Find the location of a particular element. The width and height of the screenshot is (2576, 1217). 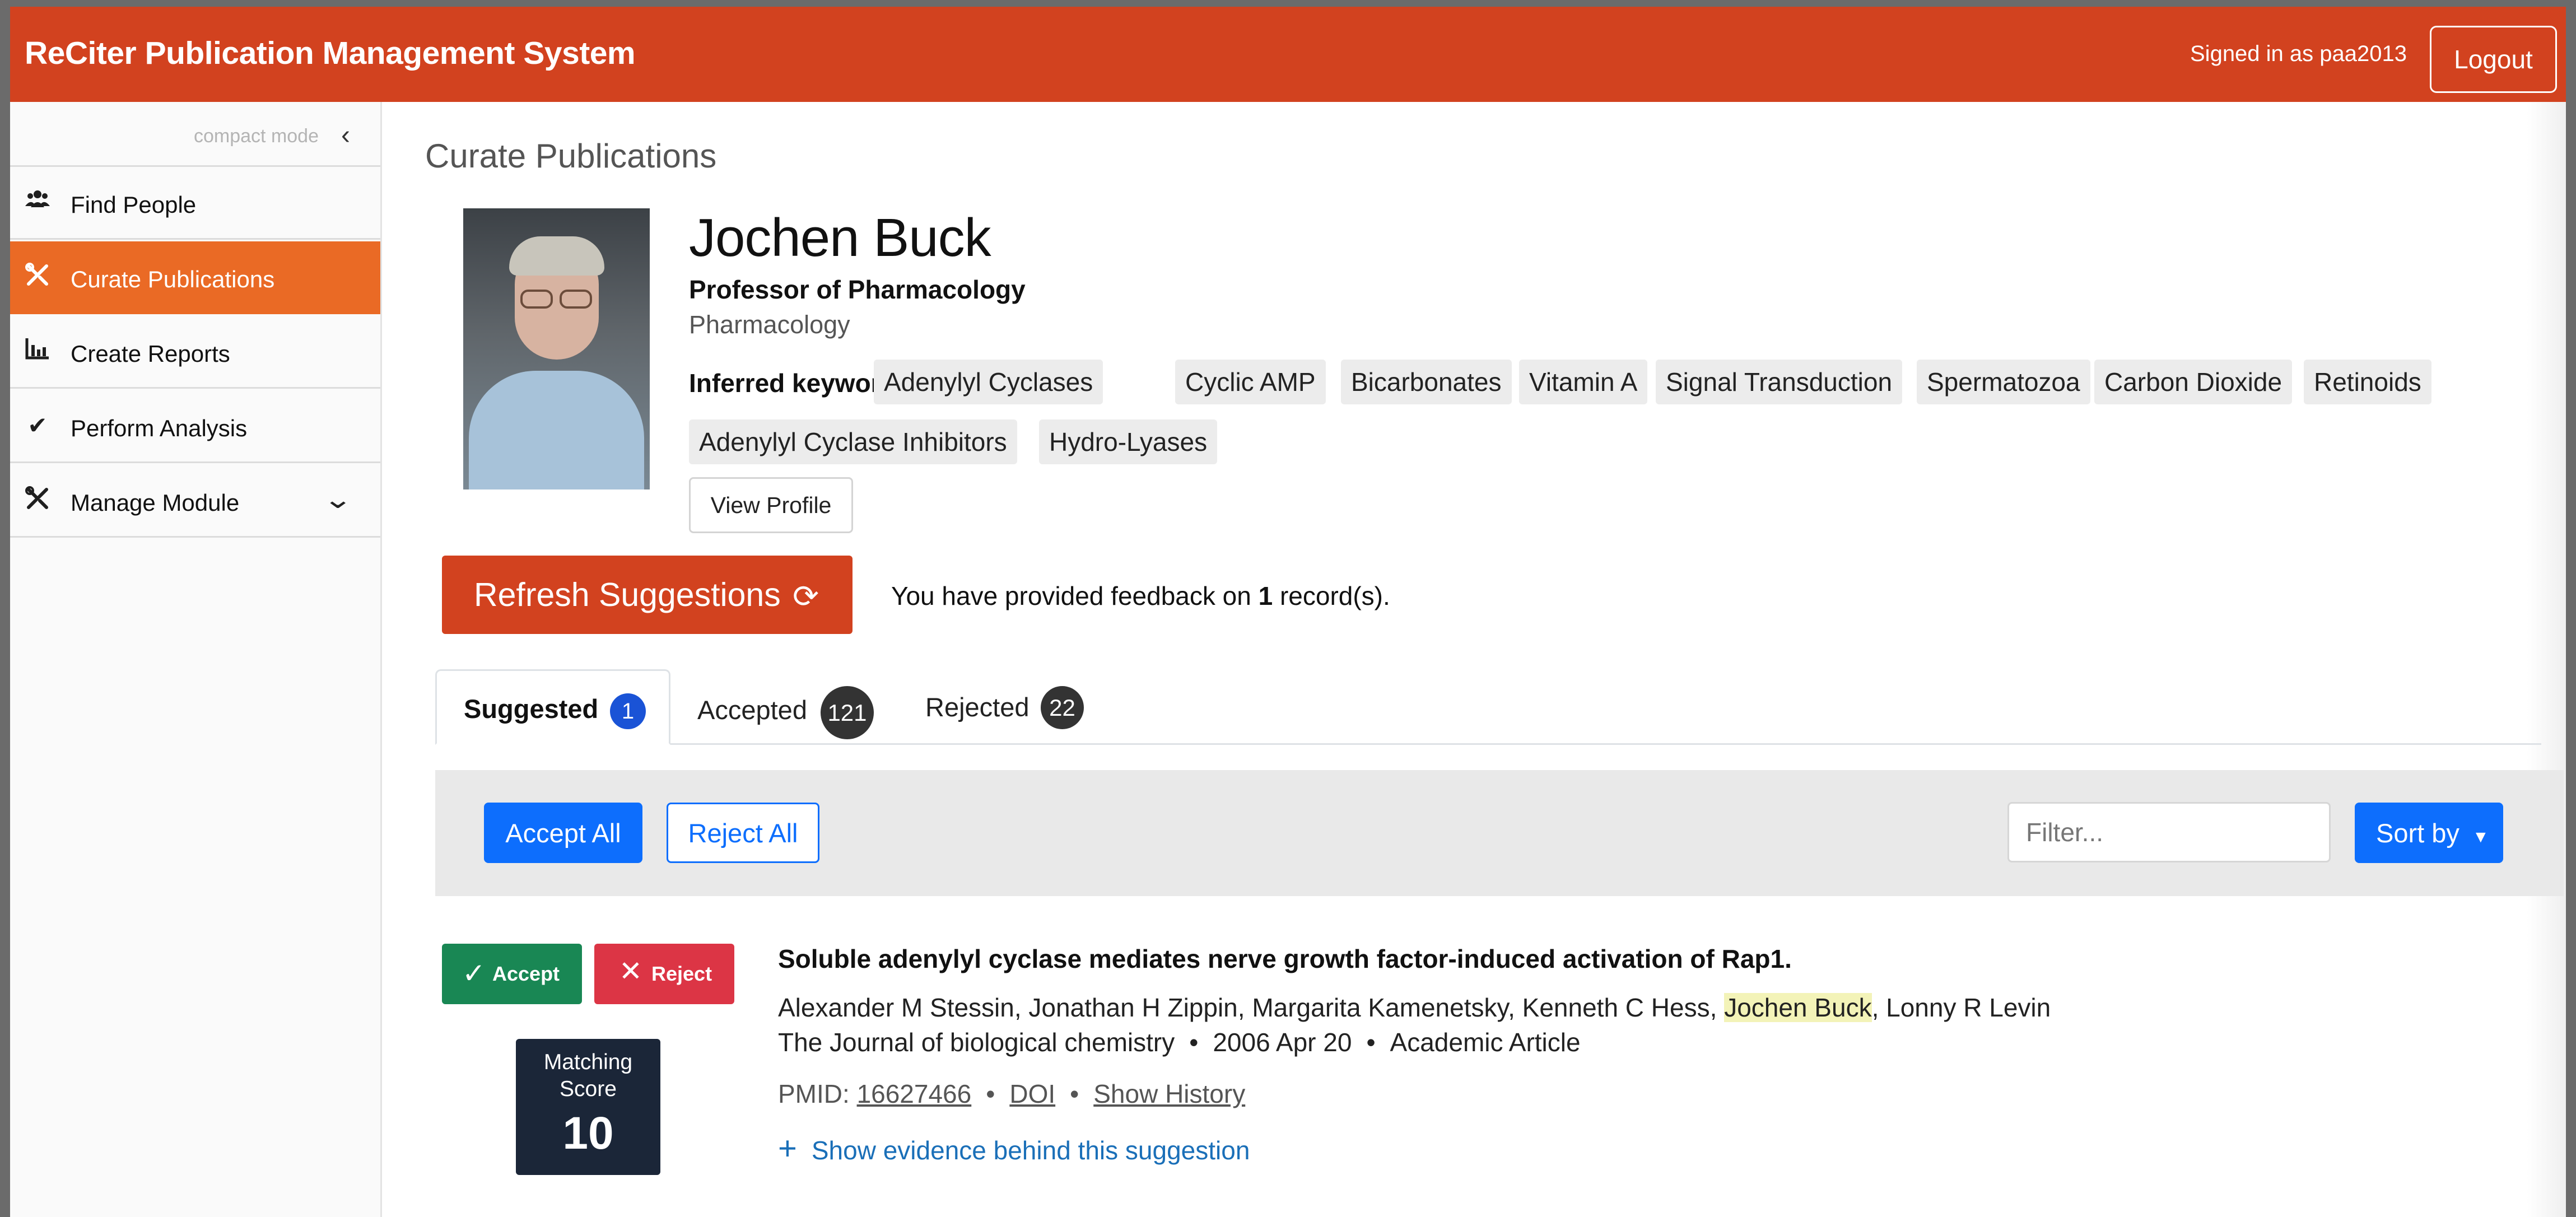

refresh-suggestions-button: Refresh Suggestions ⟳ is located at coordinates (647, 595).